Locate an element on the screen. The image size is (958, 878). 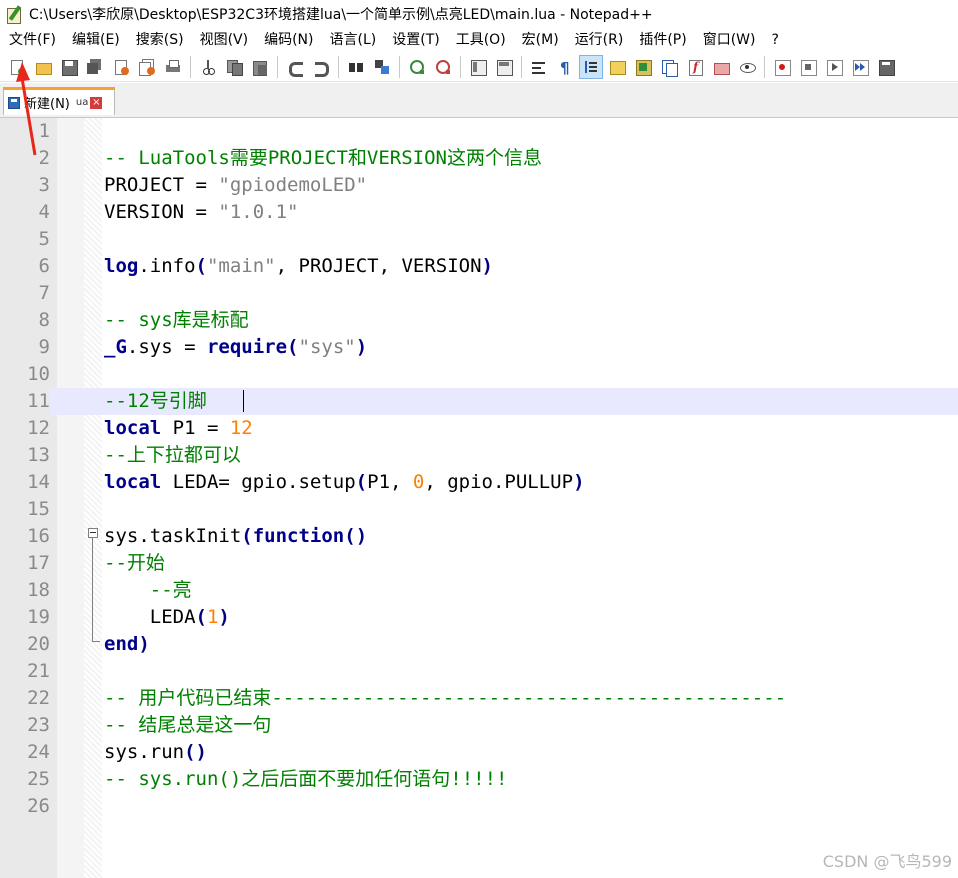
code-line: 9 _G.sys = require("sys") is located at coordinates (479, 347).